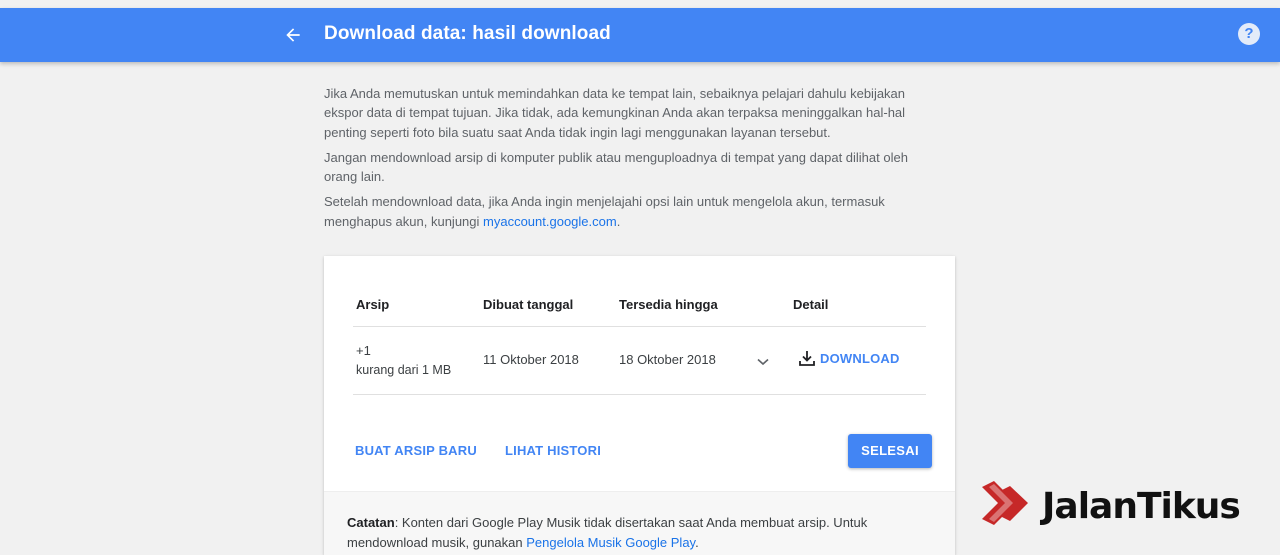 The image size is (1280, 555). What do you see at coordinates (610, 542) in the screenshot?
I see `music-manager-link: Pengelola Musik Google Play` at bounding box center [610, 542].